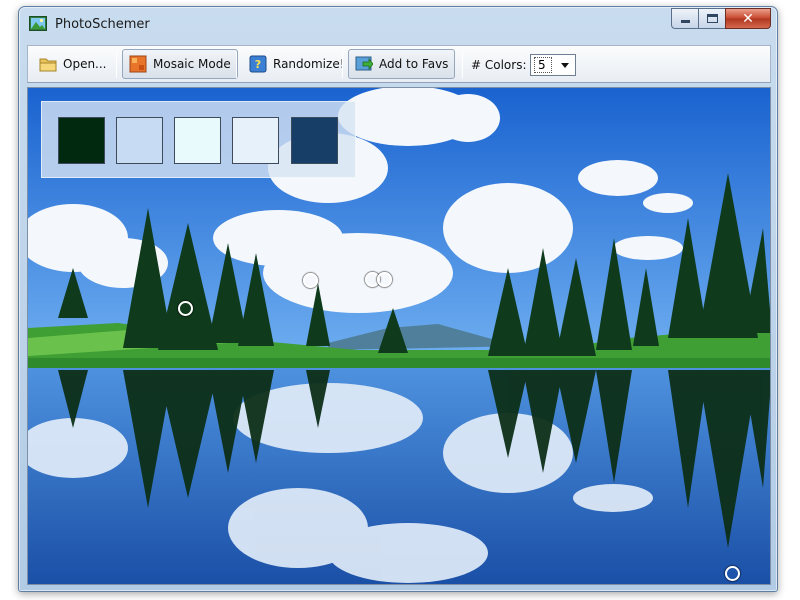 This screenshot has width=800, height=600. Describe the element at coordinates (685, 21) in the screenshot. I see `minimize-icon` at that location.